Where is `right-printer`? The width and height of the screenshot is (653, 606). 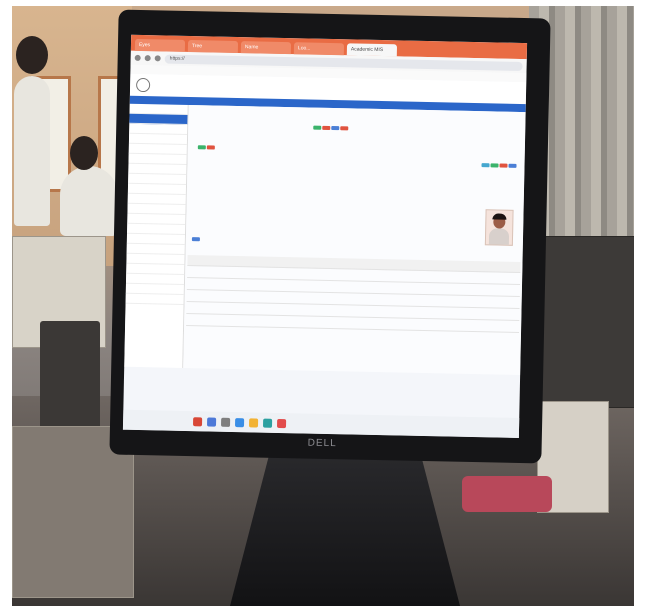 right-printer is located at coordinates (583, 322).